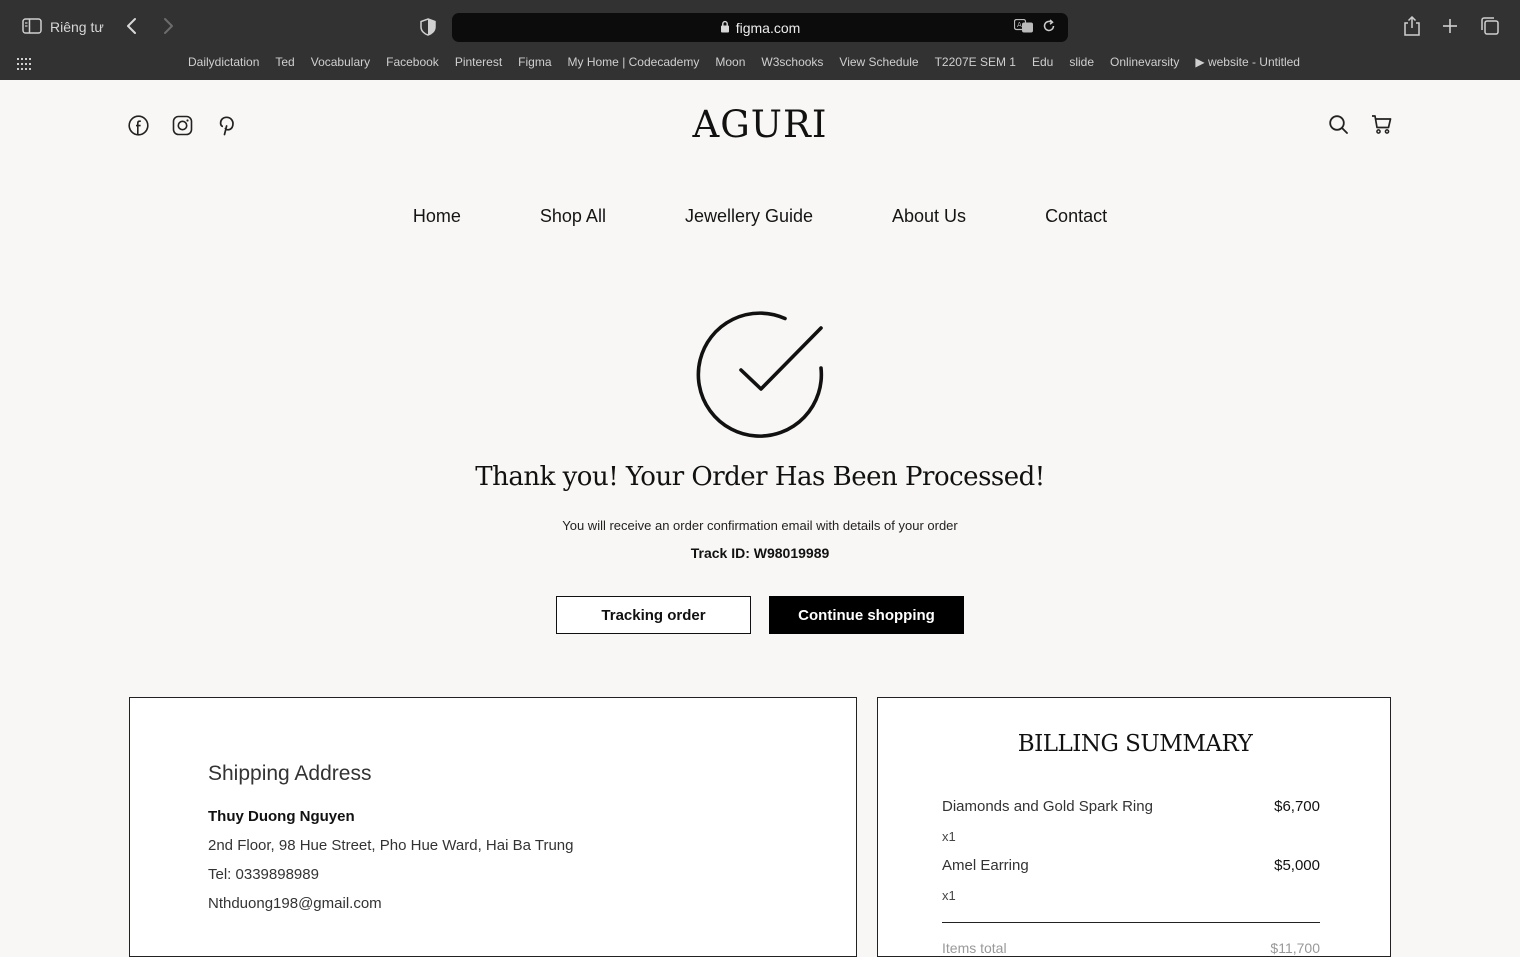 The width and height of the screenshot is (1520, 957). I want to click on shipping-email: Nthduong198@gmail.com, so click(295, 903).